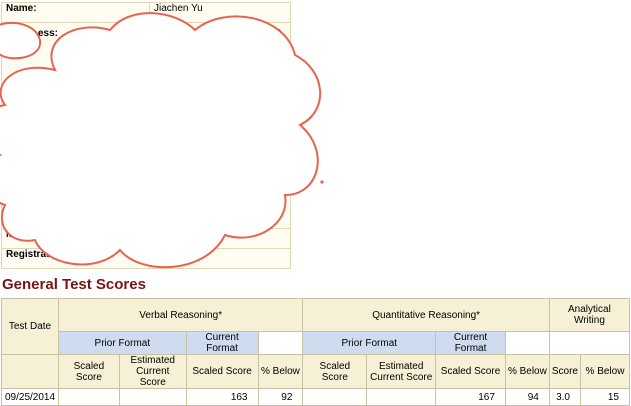  What do you see at coordinates (335, 371) in the screenshot?
I see `quant-scaled-label: Scaled Score` at bounding box center [335, 371].